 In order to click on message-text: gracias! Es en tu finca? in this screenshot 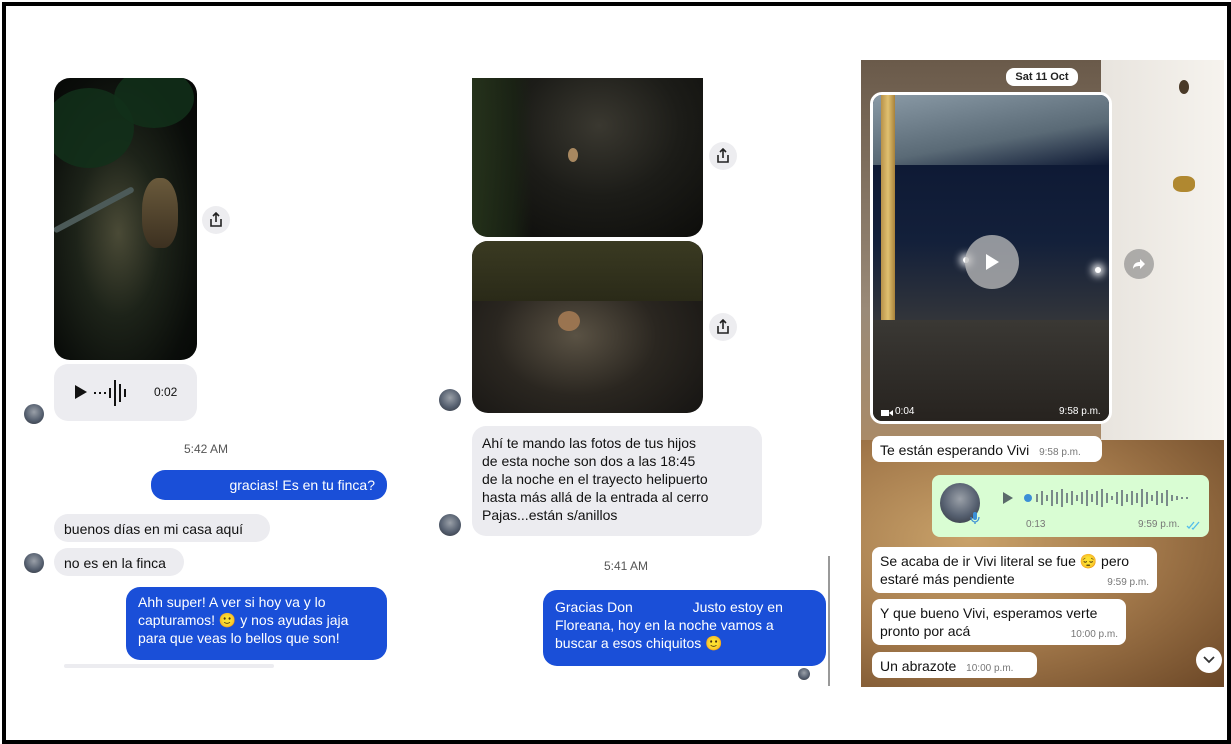, I will do `click(302, 485)`.